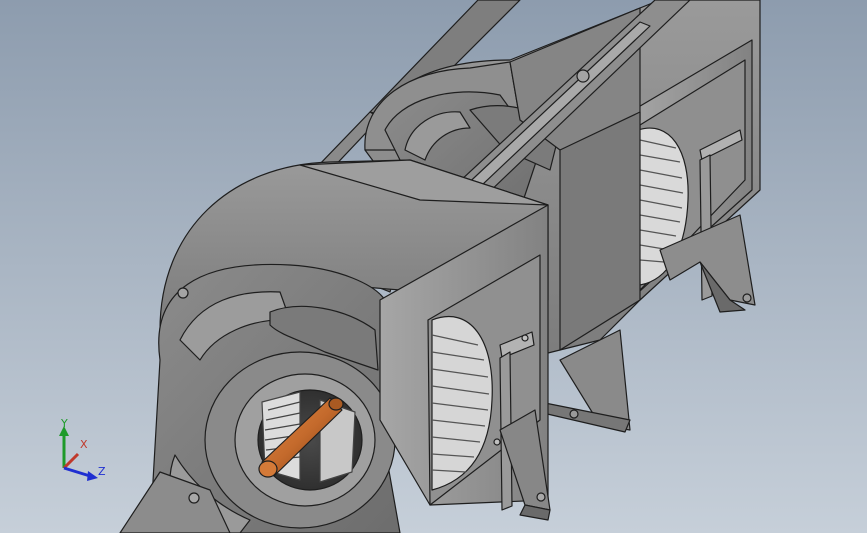 Image resolution: width=867 pixels, height=533 pixels. I want to click on z-axis-icon, so click(77, 472).